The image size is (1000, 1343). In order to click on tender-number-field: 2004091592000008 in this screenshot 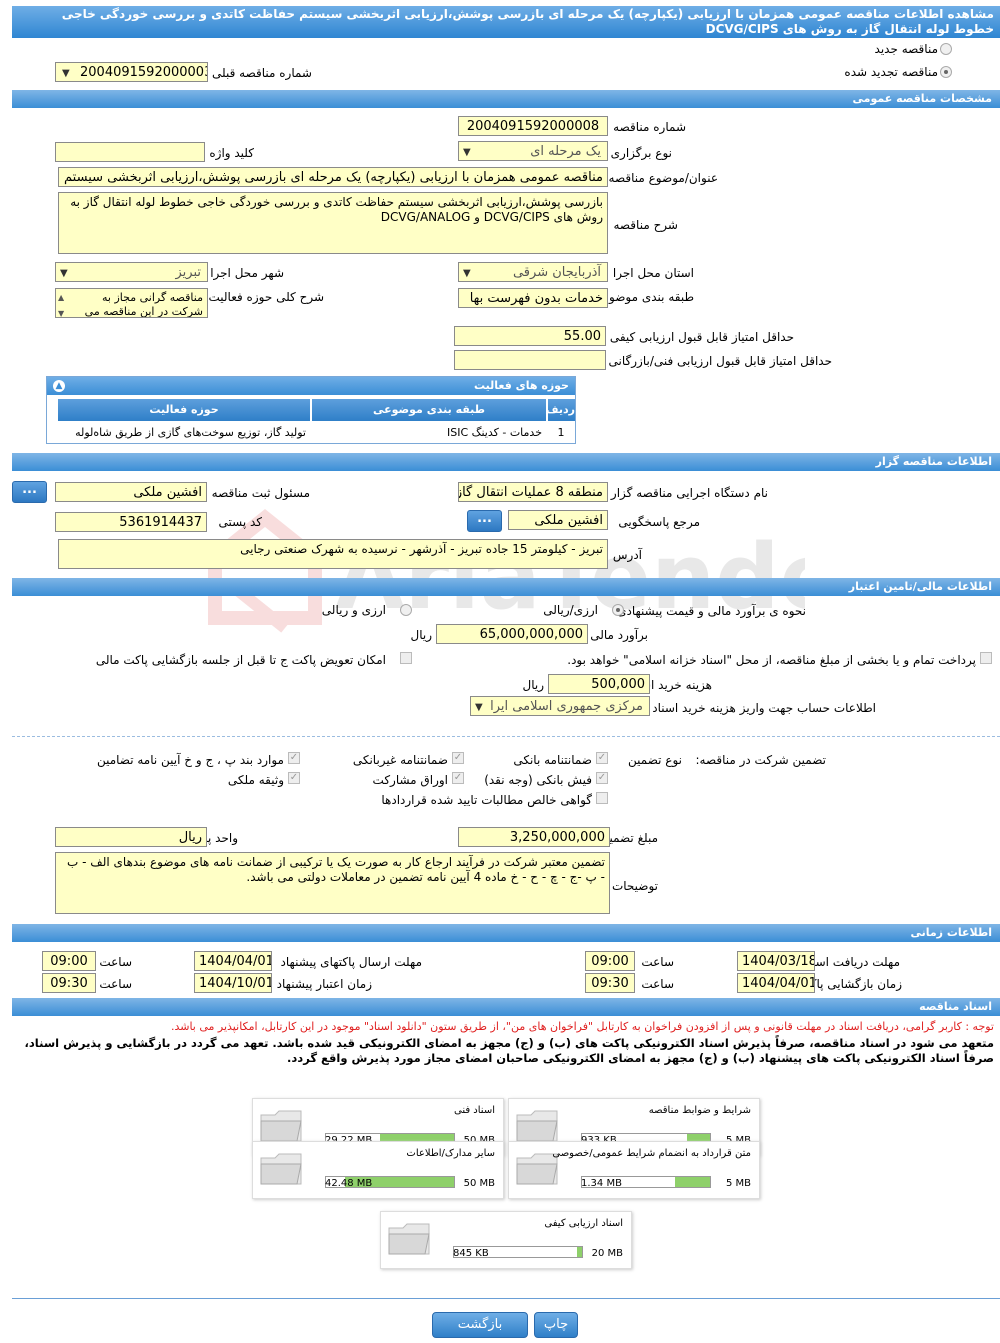, I will do `click(533, 126)`.